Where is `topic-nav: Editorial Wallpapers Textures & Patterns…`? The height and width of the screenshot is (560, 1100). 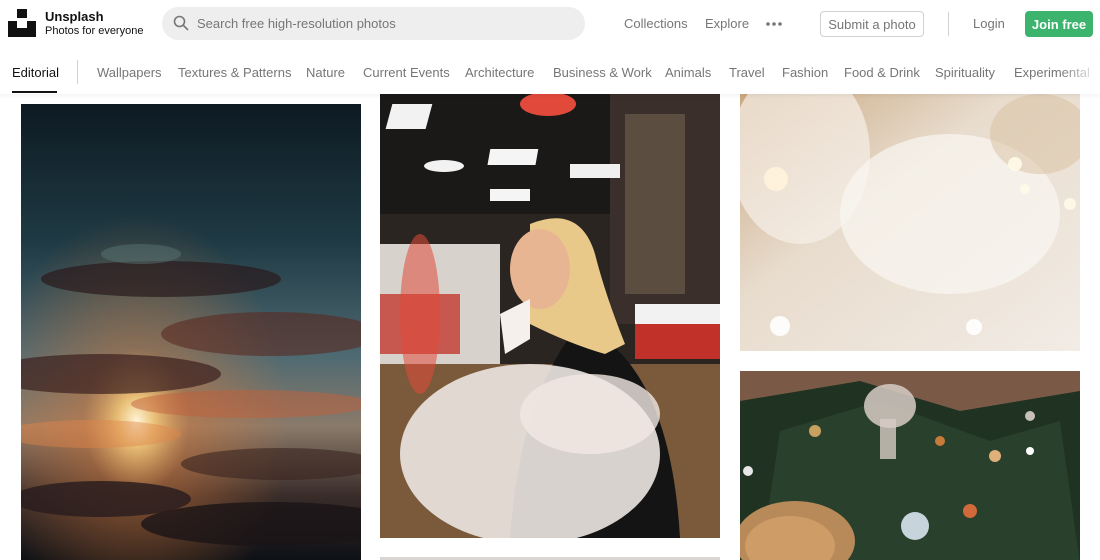 topic-nav: Editorial Wallpapers Textures & Patterns… is located at coordinates (550, 72).